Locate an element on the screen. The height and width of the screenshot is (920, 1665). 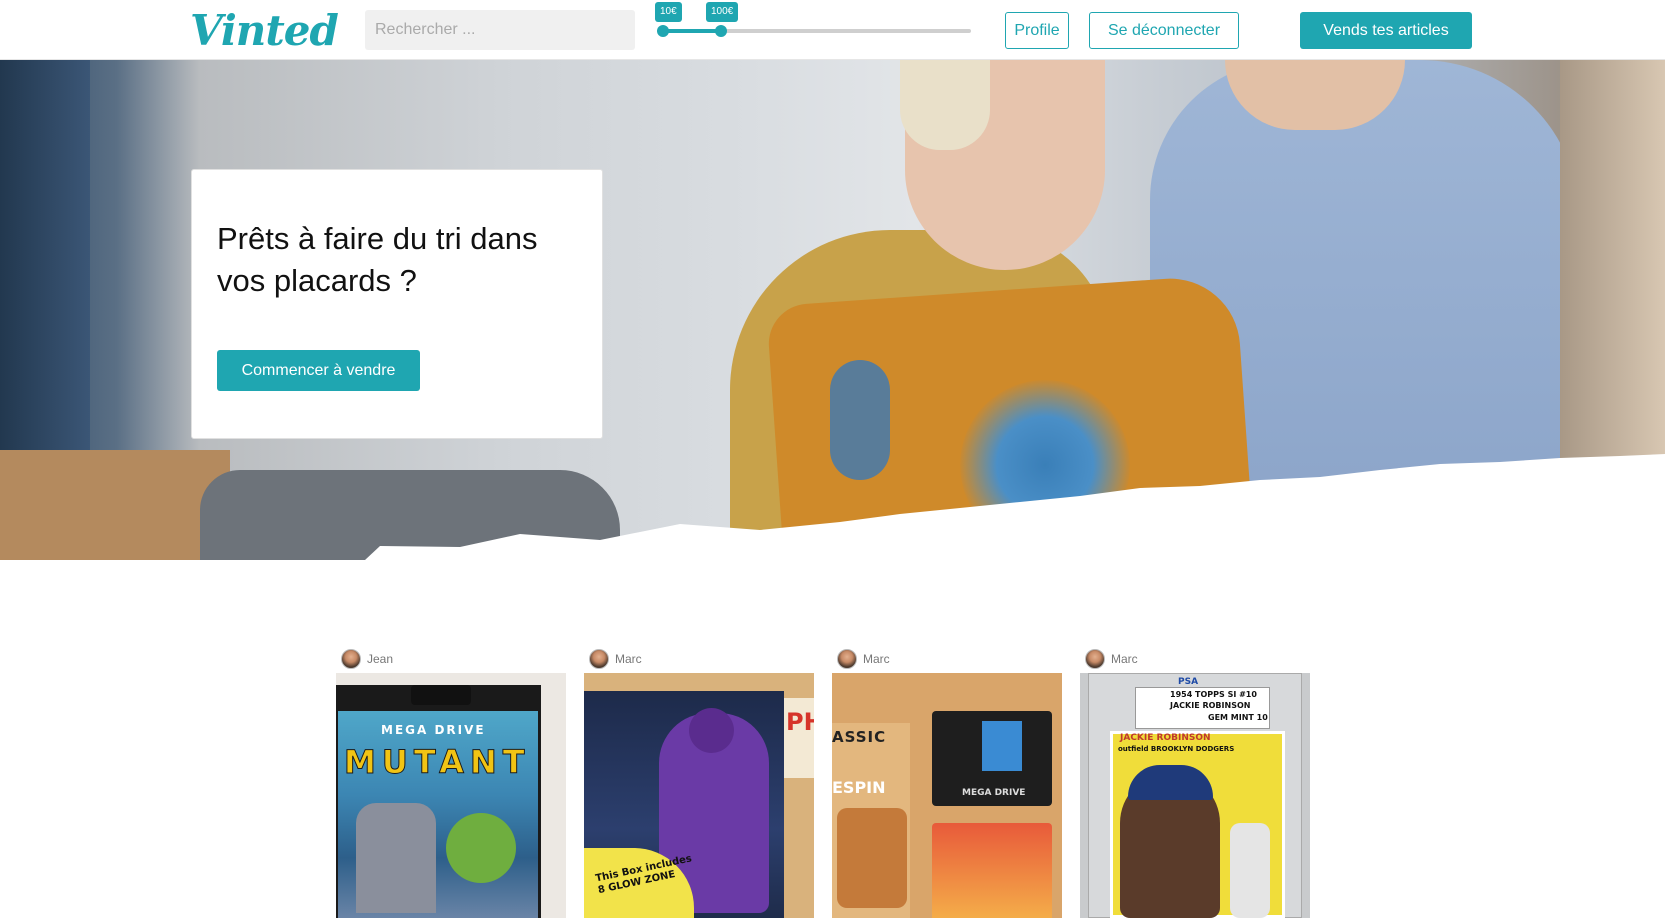
torn-paper-edge is located at coordinates (832, 507).